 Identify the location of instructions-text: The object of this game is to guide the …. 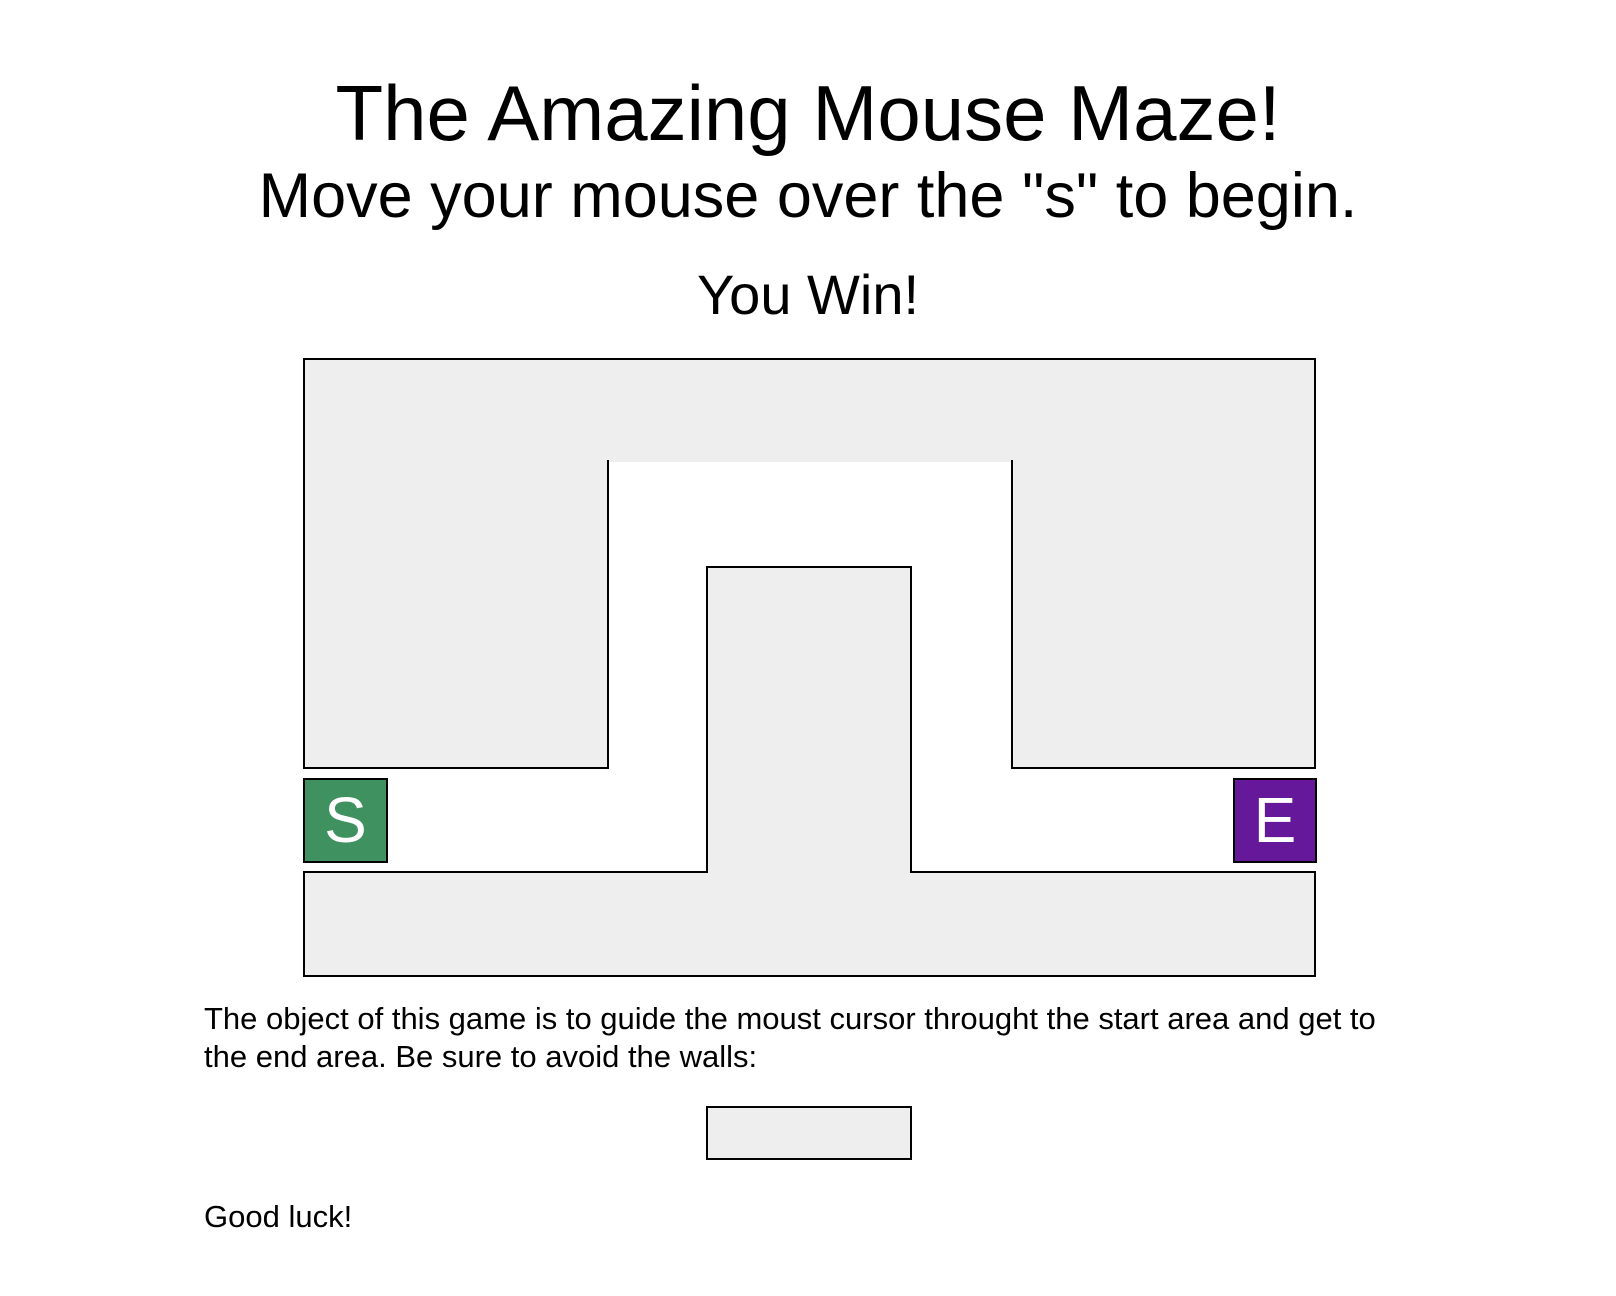
(790, 1037).